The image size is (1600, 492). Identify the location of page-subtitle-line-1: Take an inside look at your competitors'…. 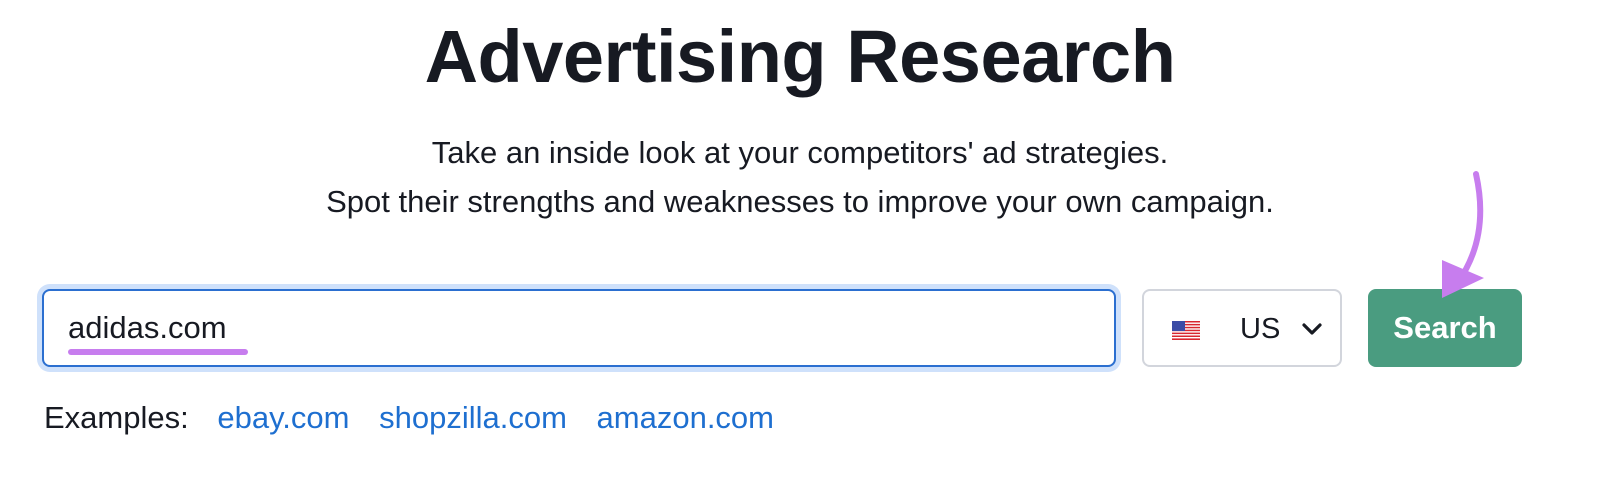
(800, 152).